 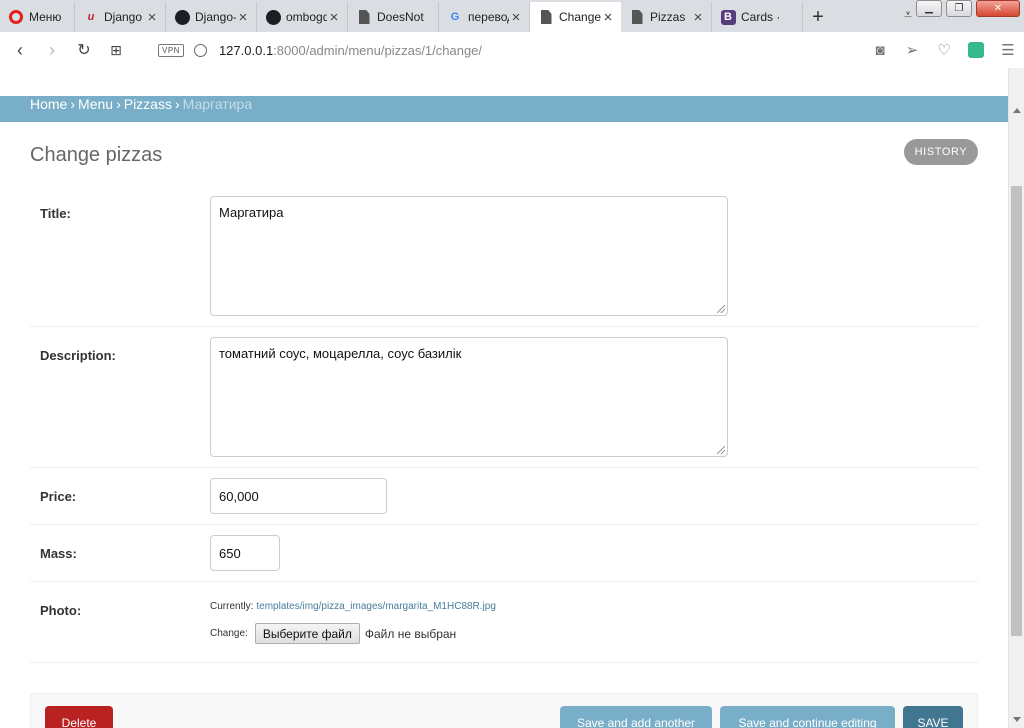 I want to click on tab-label: DoesNot, so click(x=400, y=17).